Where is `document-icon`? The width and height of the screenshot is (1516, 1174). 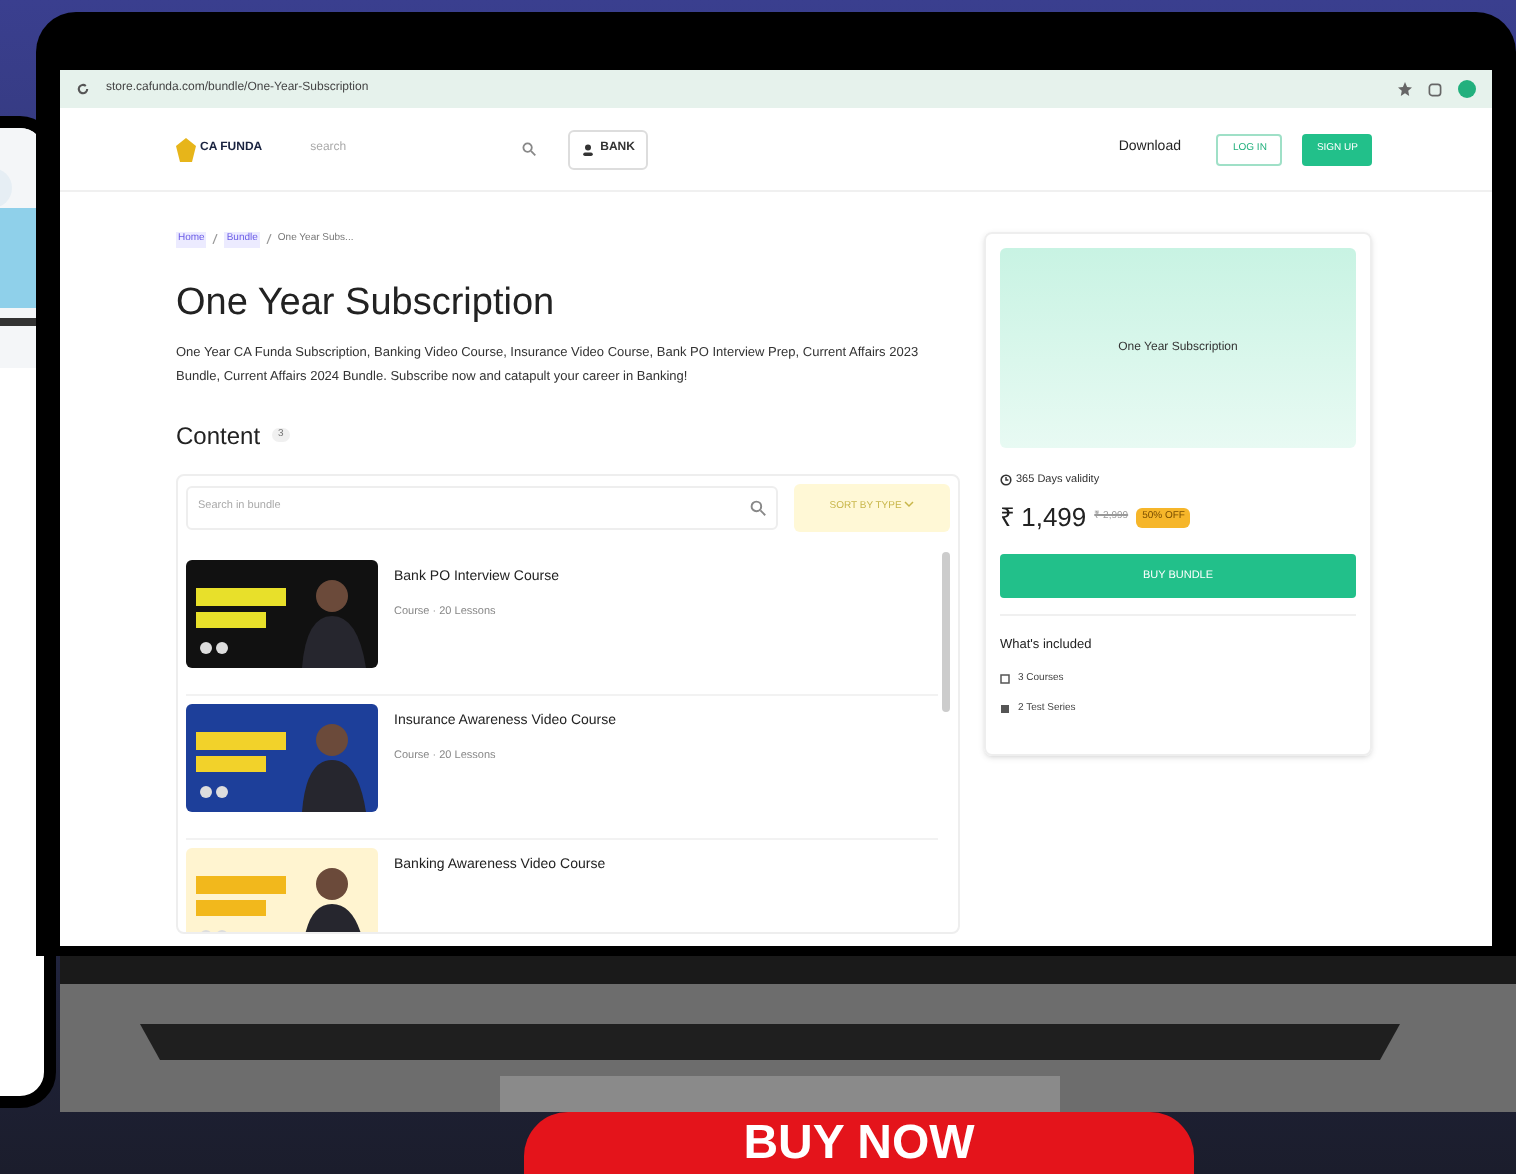 document-icon is located at coordinates (1005, 709).